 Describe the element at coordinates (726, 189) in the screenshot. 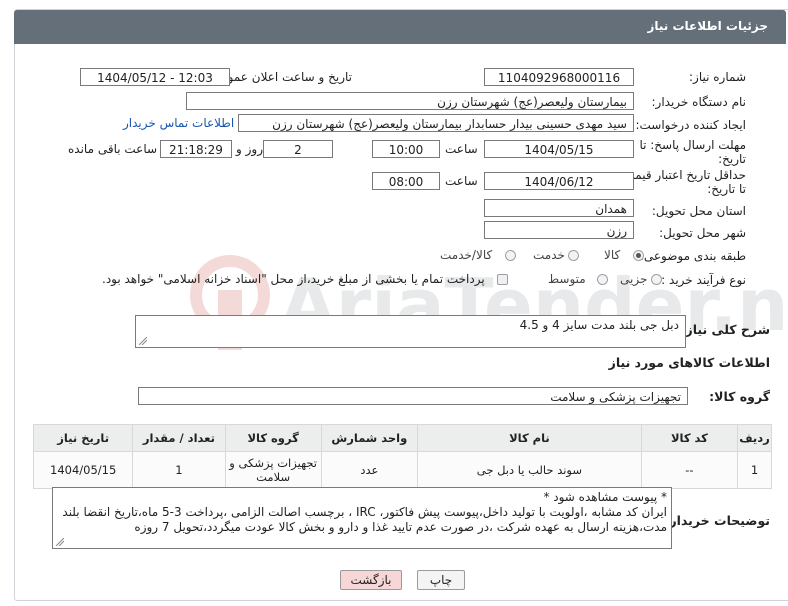

I see `validity-label-2: تا تاریخ:` at that location.